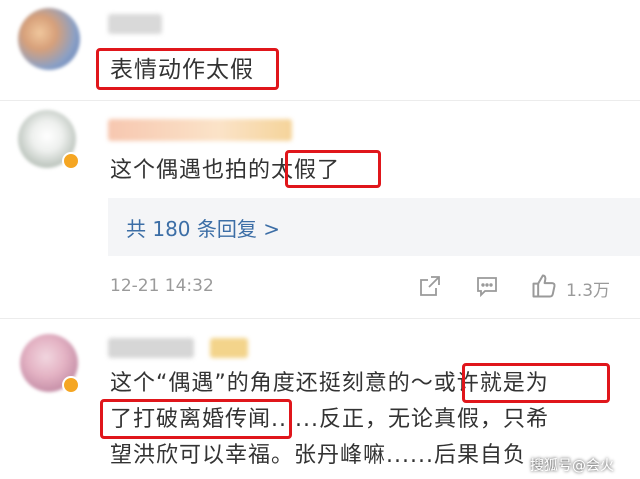 The height and width of the screenshot is (479, 640). I want to click on user-badge, so click(229, 348).